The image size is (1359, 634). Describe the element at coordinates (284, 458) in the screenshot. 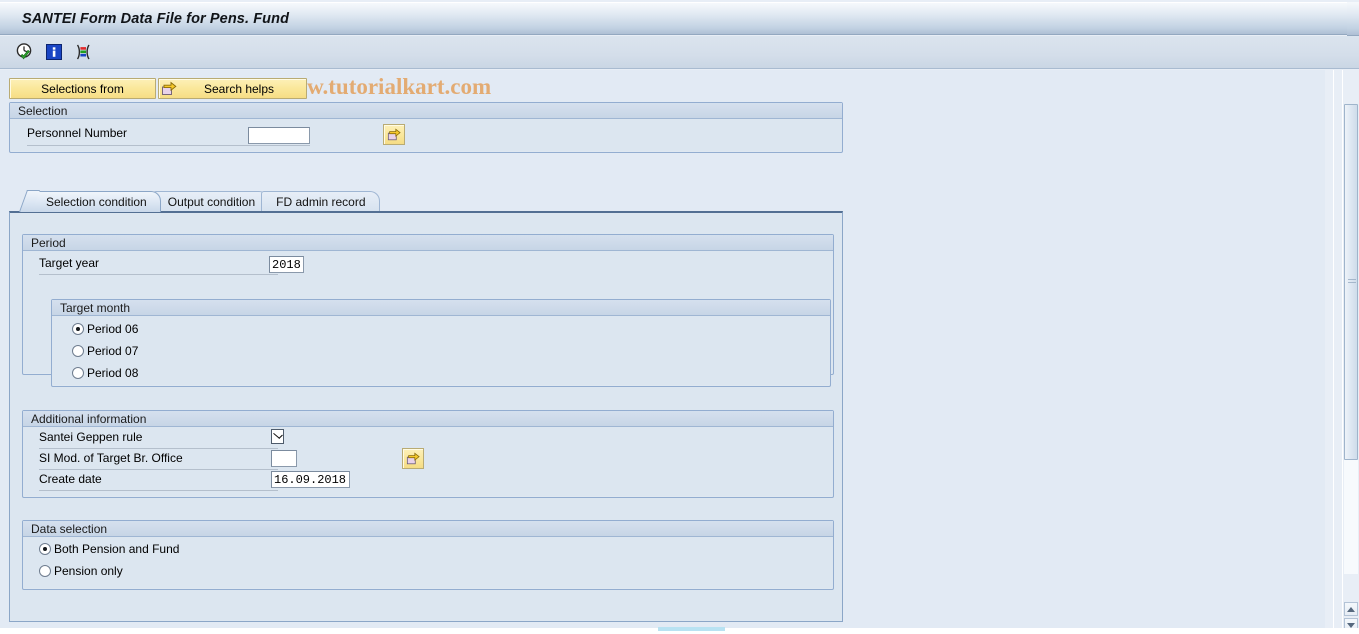

I see `si-mod-target-br-office-input` at that location.